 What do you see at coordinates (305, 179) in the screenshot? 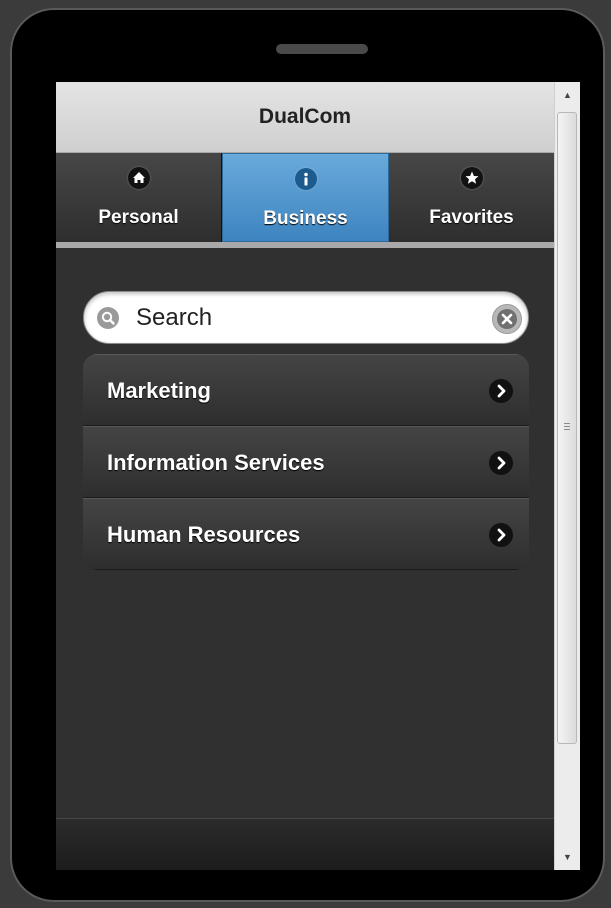
I see `info-icon` at bounding box center [305, 179].